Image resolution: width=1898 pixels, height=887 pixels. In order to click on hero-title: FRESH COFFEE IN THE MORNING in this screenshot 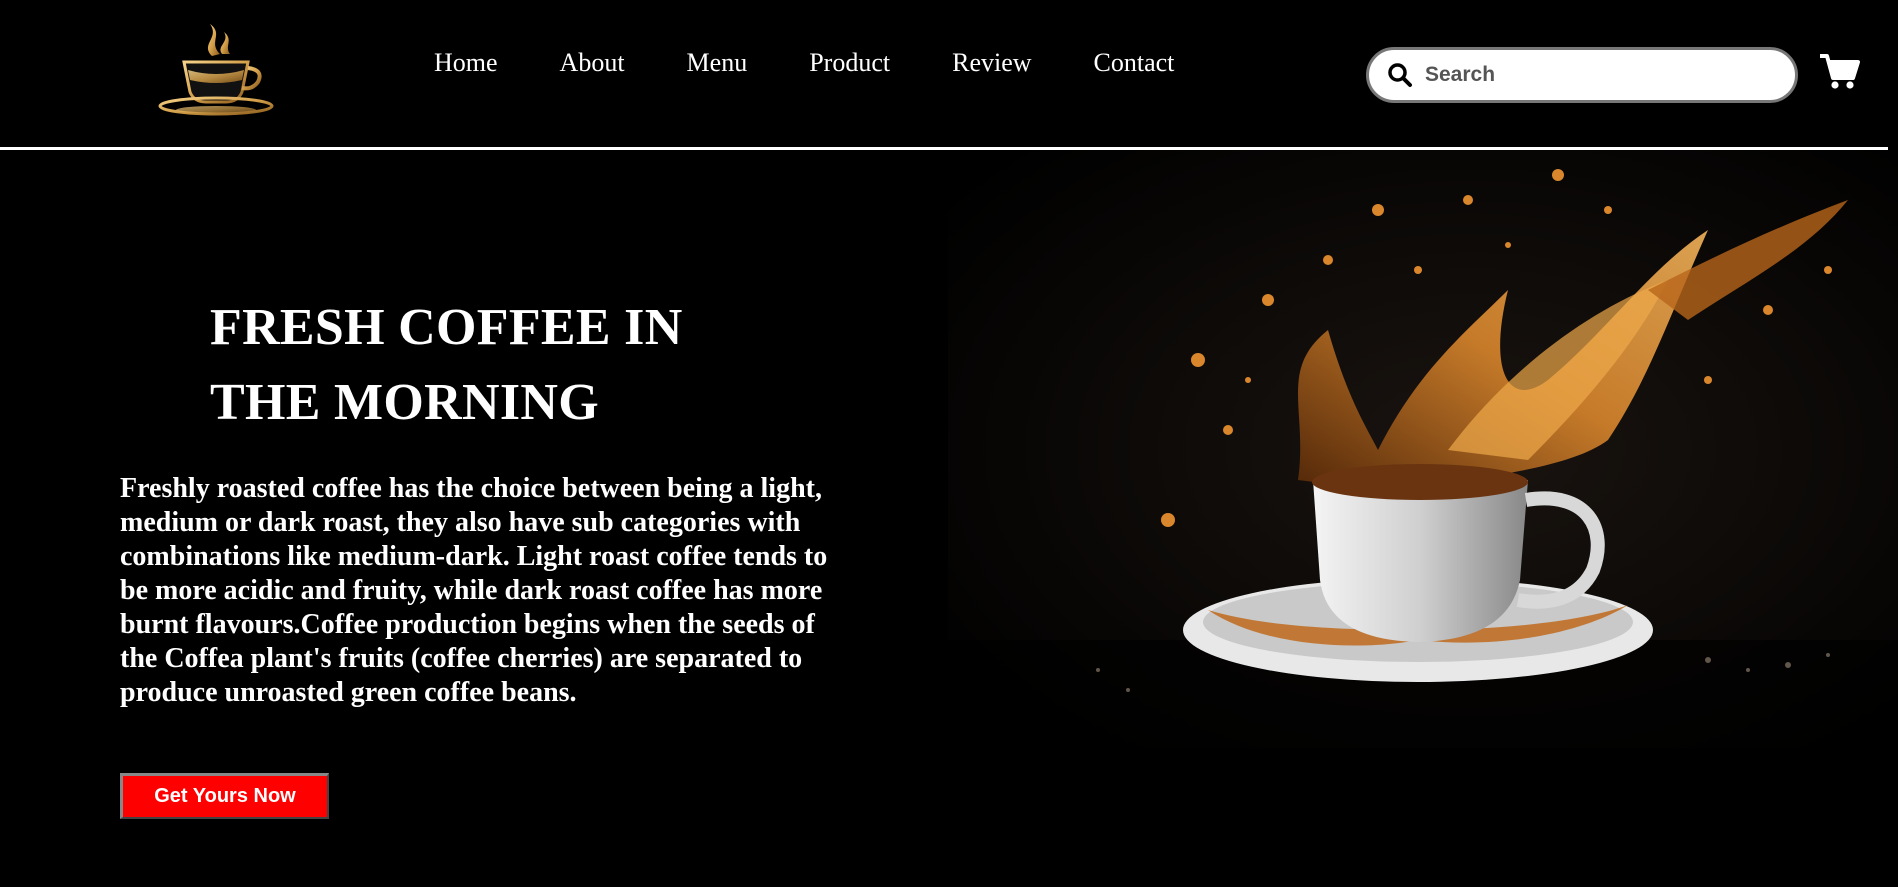, I will do `click(490, 365)`.